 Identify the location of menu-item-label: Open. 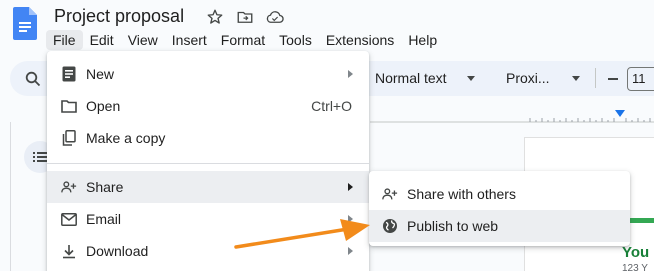
(103, 106).